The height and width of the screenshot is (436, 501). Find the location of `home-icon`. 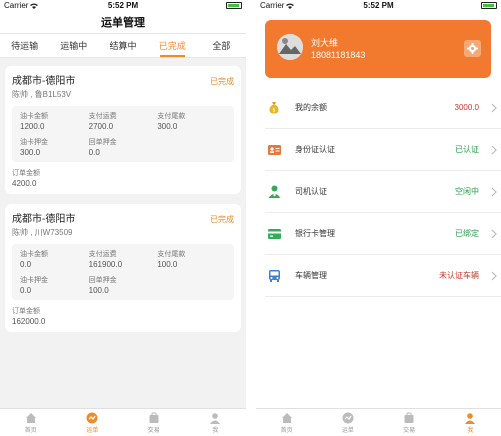

home-icon is located at coordinates (287, 418).